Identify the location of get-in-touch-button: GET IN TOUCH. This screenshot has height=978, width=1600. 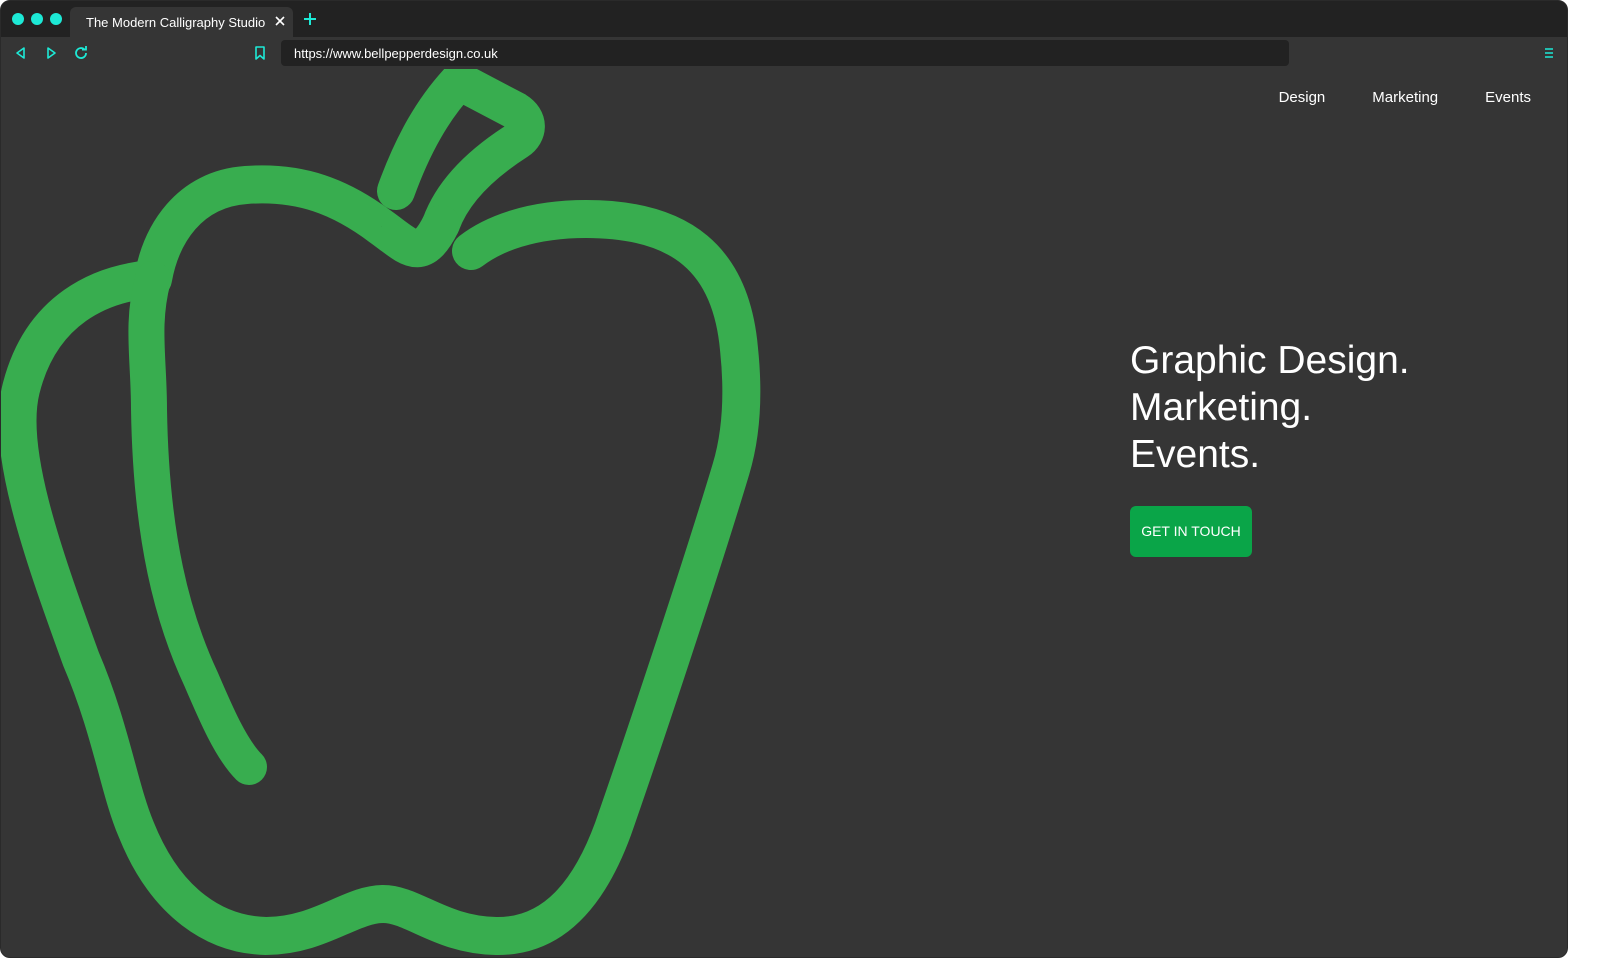
(1191, 531).